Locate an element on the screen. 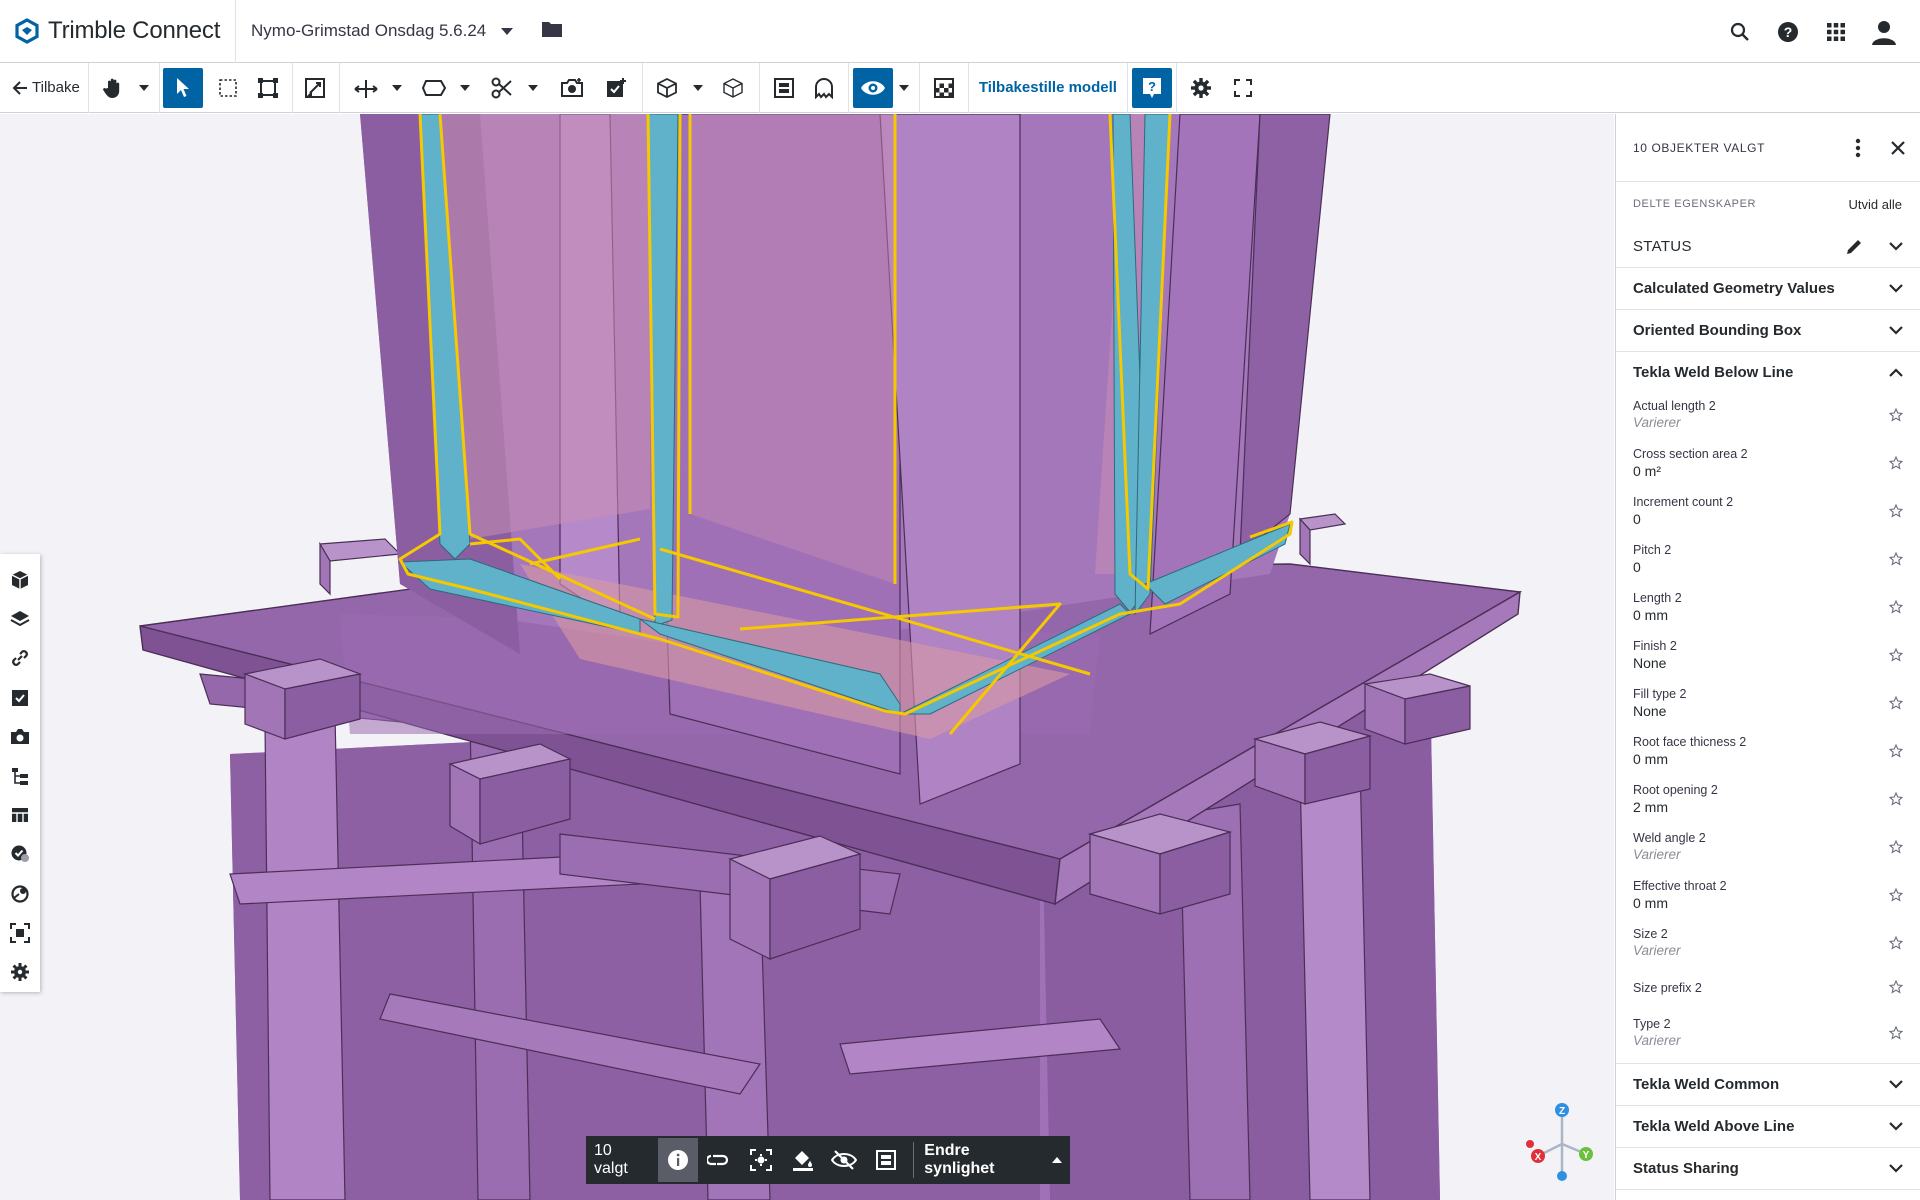 The width and height of the screenshot is (1920, 1200). axis-gizmo: Z X Y is located at coordinates (1562, 1142).